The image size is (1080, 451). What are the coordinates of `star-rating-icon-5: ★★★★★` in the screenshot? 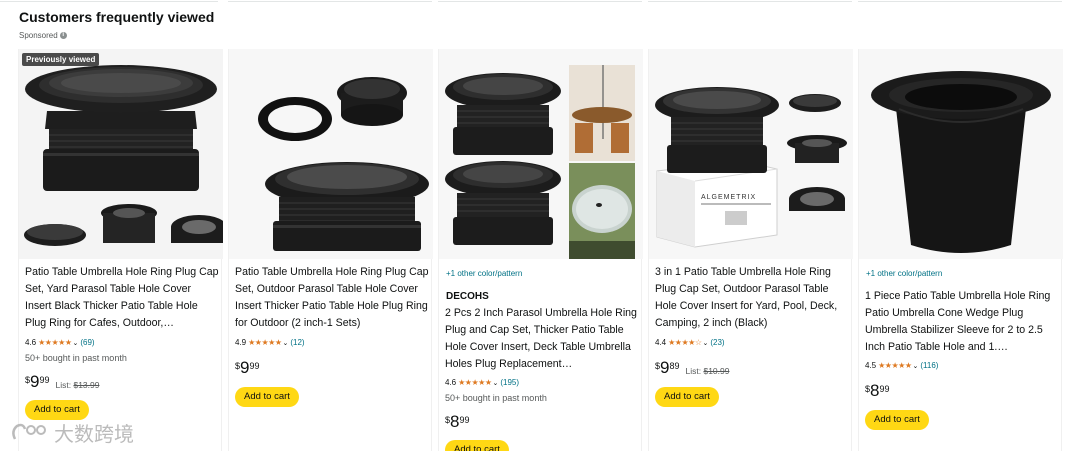 It's located at (895, 365).